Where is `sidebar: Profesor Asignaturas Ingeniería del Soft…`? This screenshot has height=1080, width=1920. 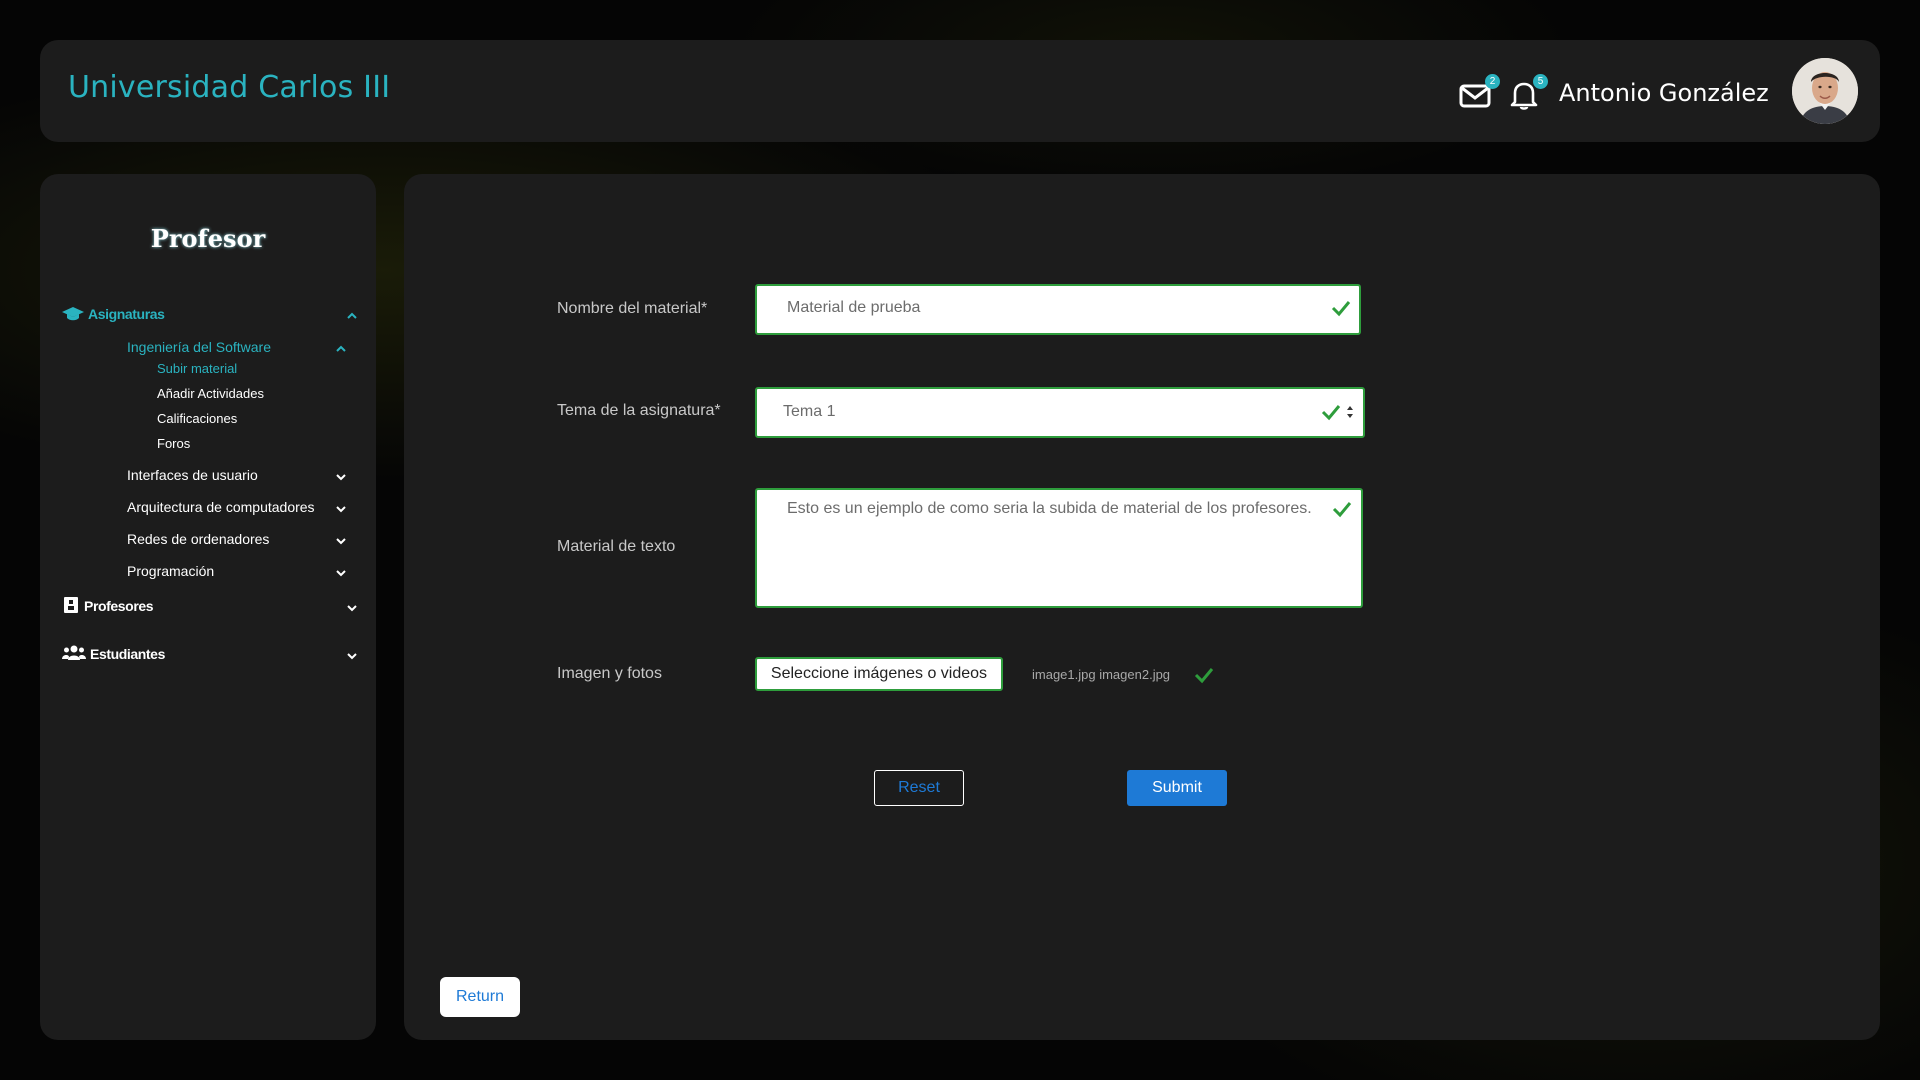 sidebar: Profesor Asignaturas Ingeniería del Soft… is located at coordinates (208, 607).